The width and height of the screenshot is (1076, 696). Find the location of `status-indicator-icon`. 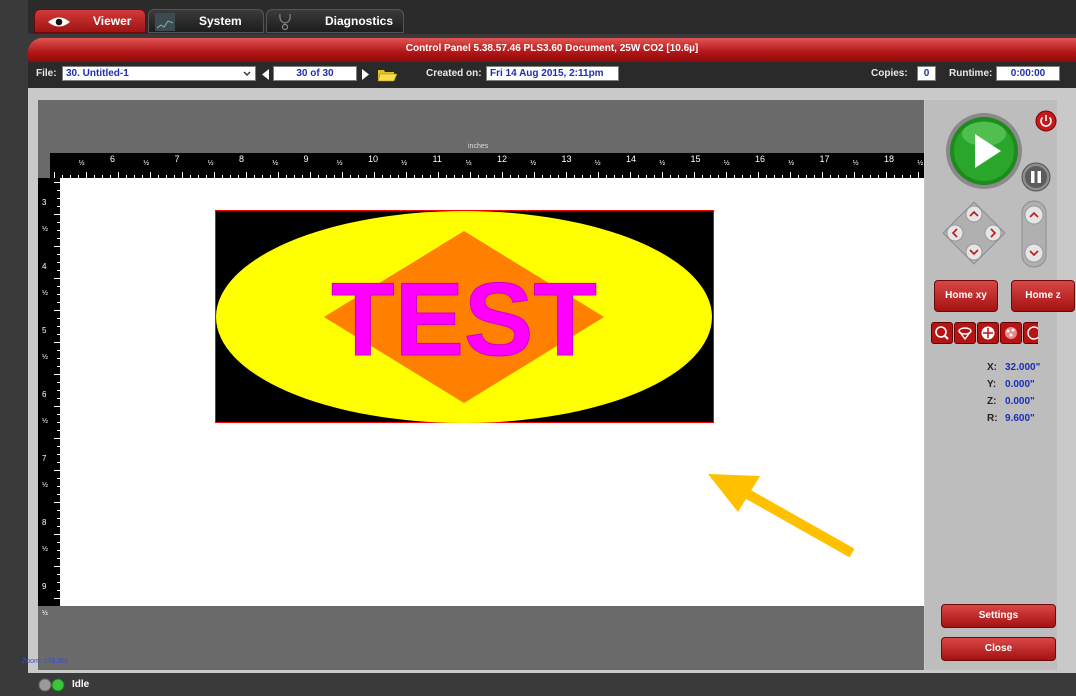

status-indicator-icon is located at coordinates (51, 685).